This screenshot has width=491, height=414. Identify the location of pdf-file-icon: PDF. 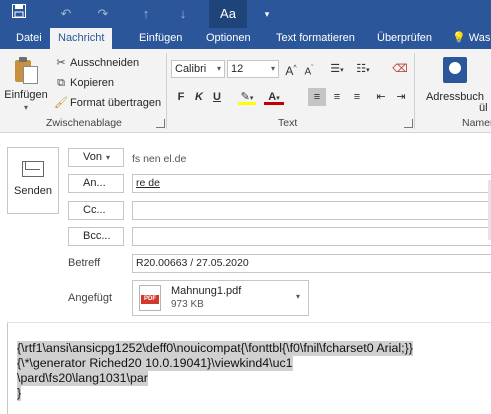
(150, 298).